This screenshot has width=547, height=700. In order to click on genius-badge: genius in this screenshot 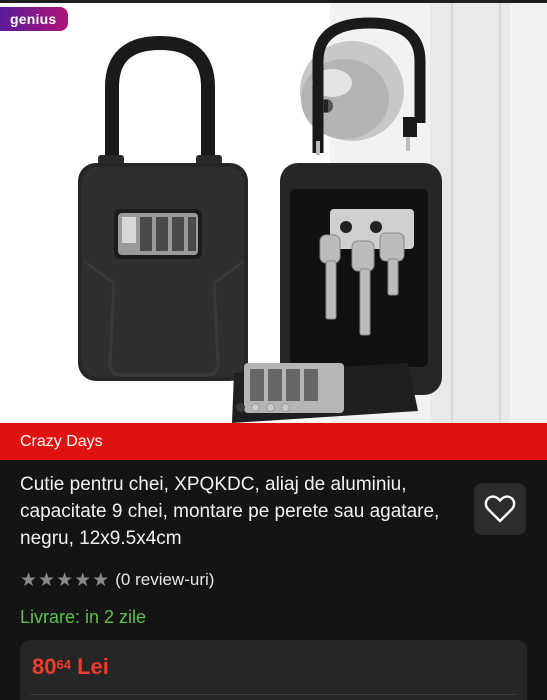, I will do `click(34, 19)`.